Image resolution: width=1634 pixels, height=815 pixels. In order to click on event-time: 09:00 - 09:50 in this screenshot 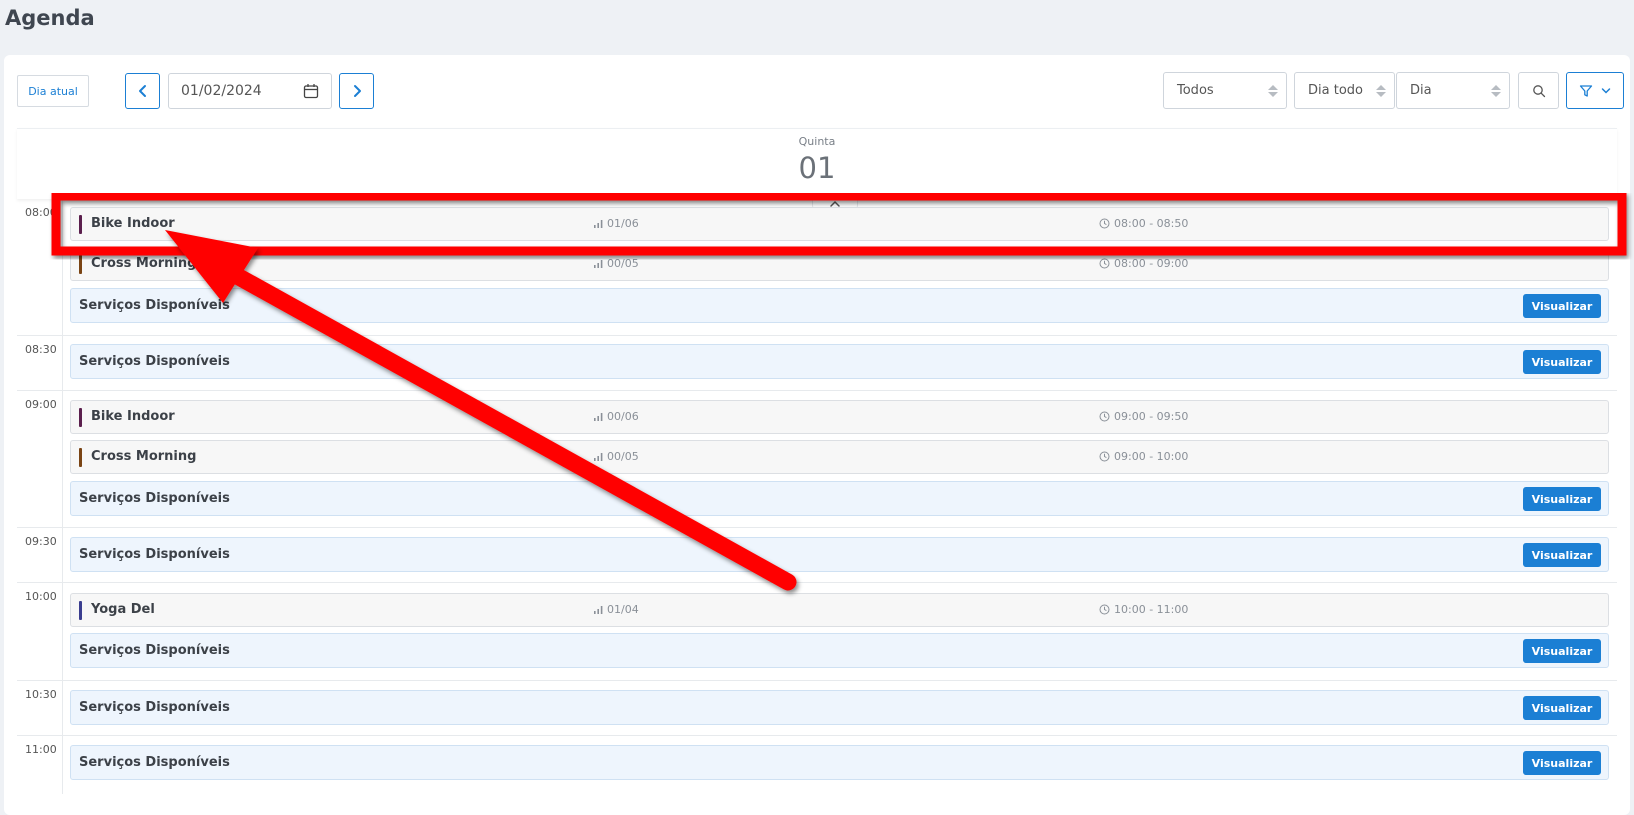, I will do `click(1143, 416)`.